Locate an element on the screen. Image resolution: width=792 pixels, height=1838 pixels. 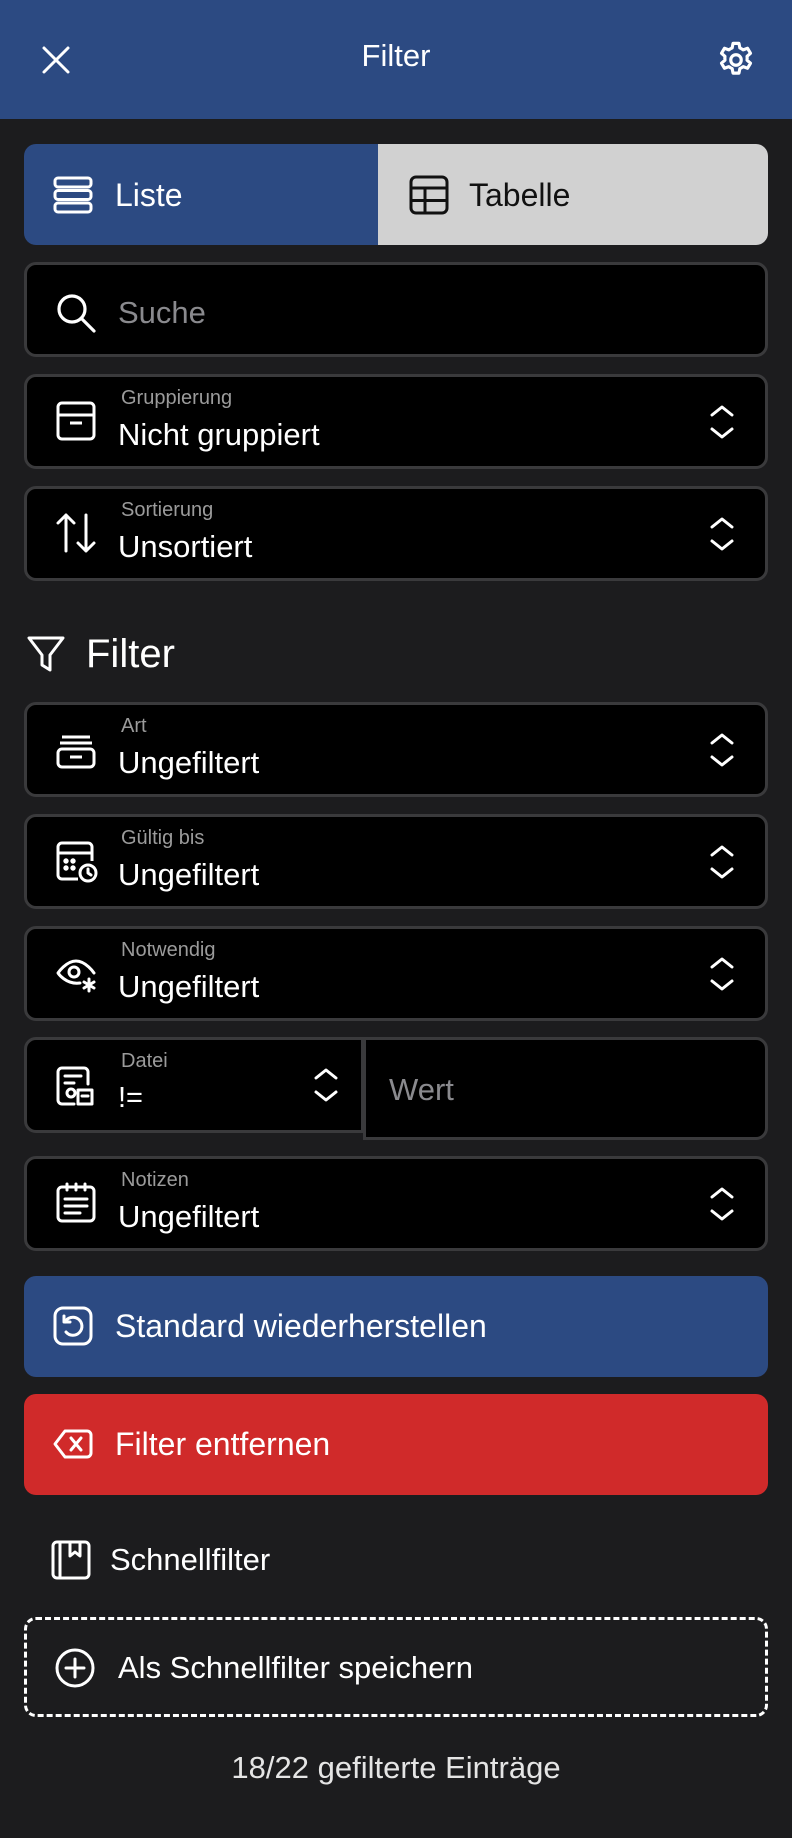
filter-operator-value: != is located at coordinates (130, 1098).